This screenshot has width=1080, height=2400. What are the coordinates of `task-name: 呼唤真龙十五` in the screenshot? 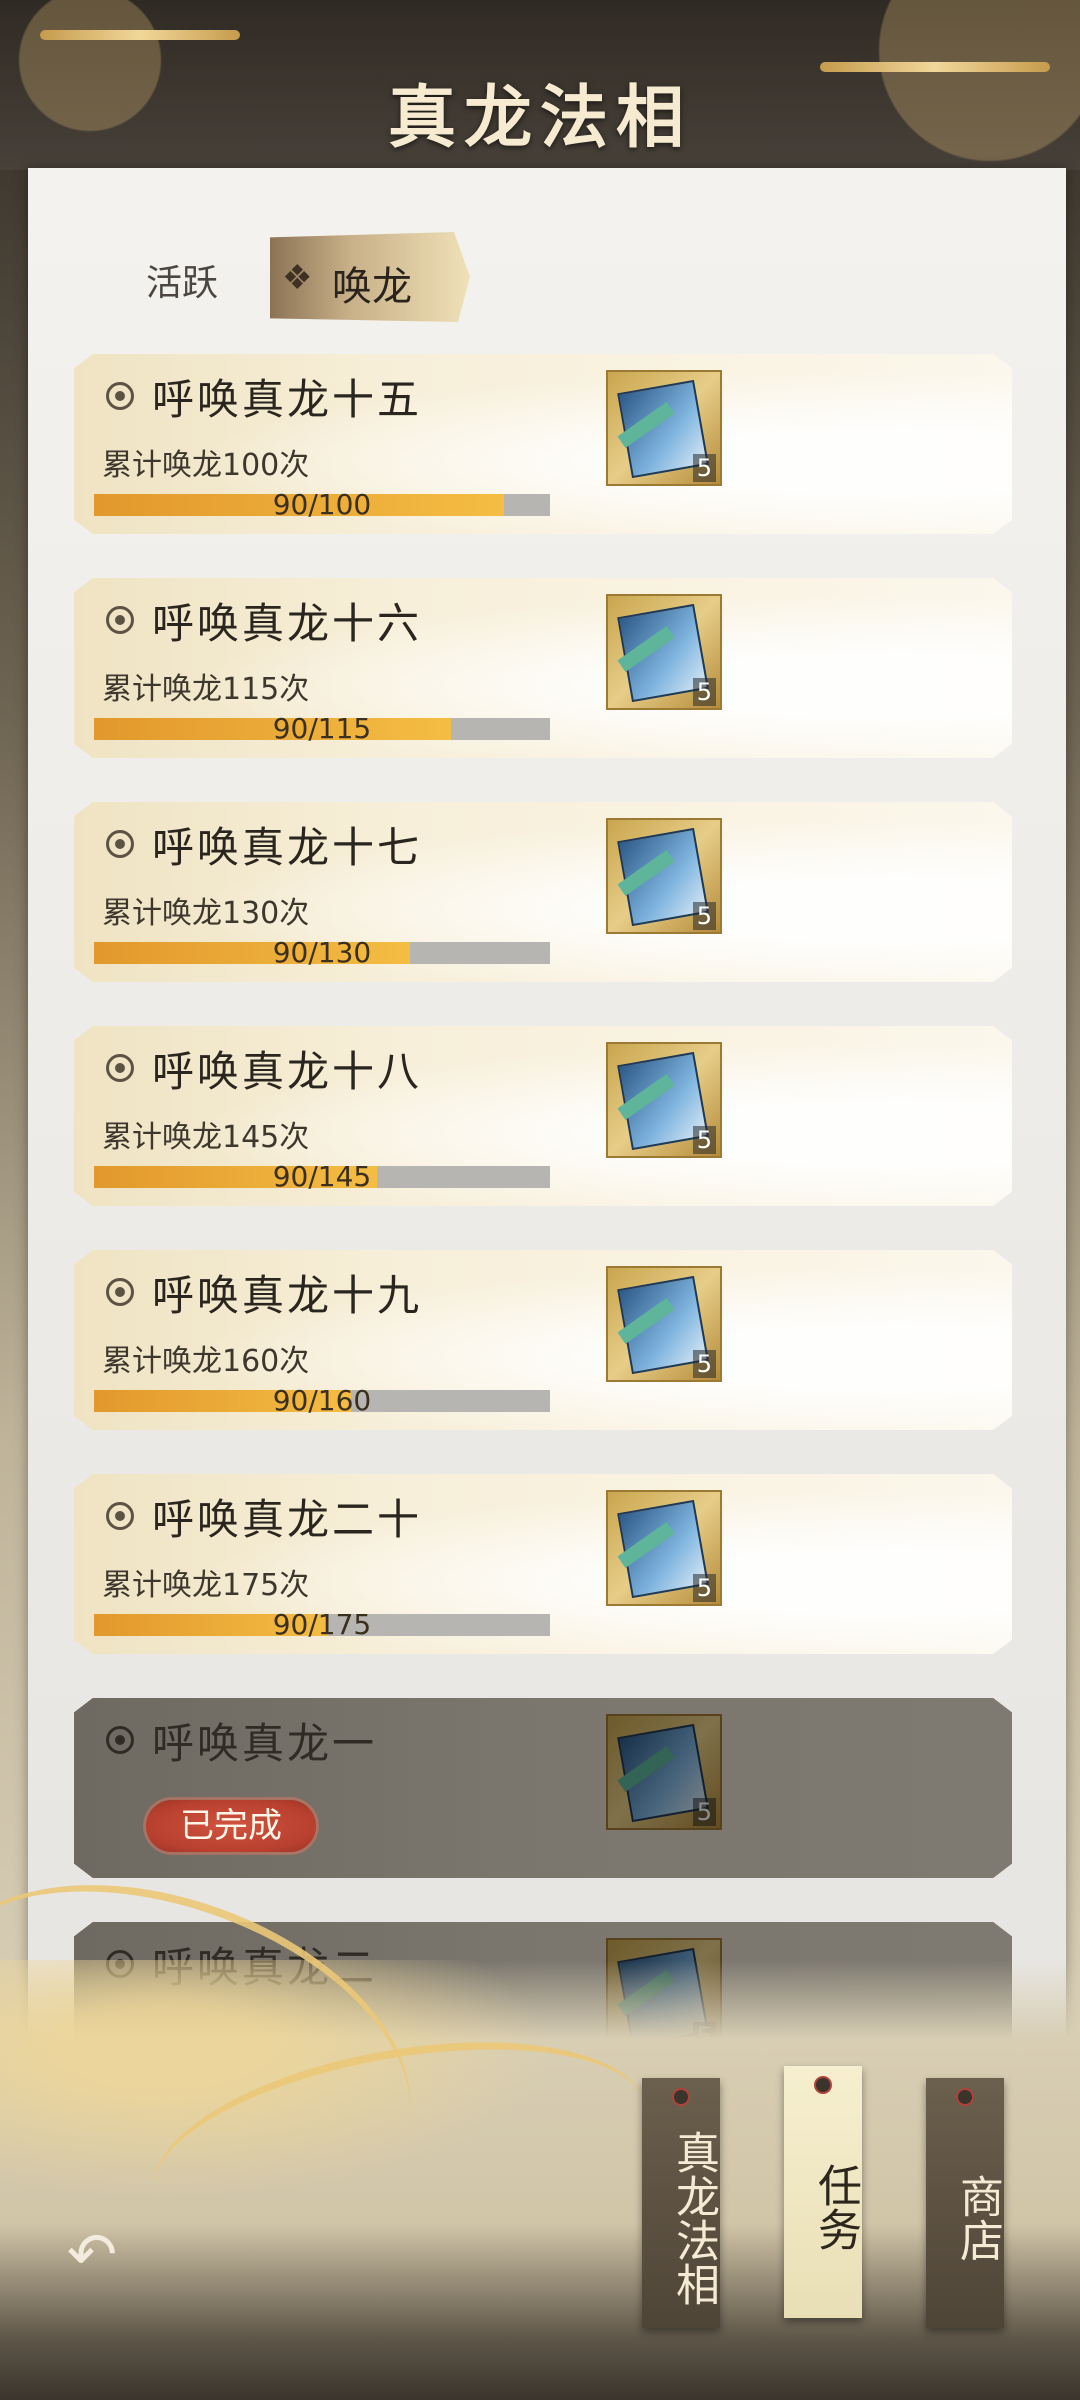 It's located at (287, 399).